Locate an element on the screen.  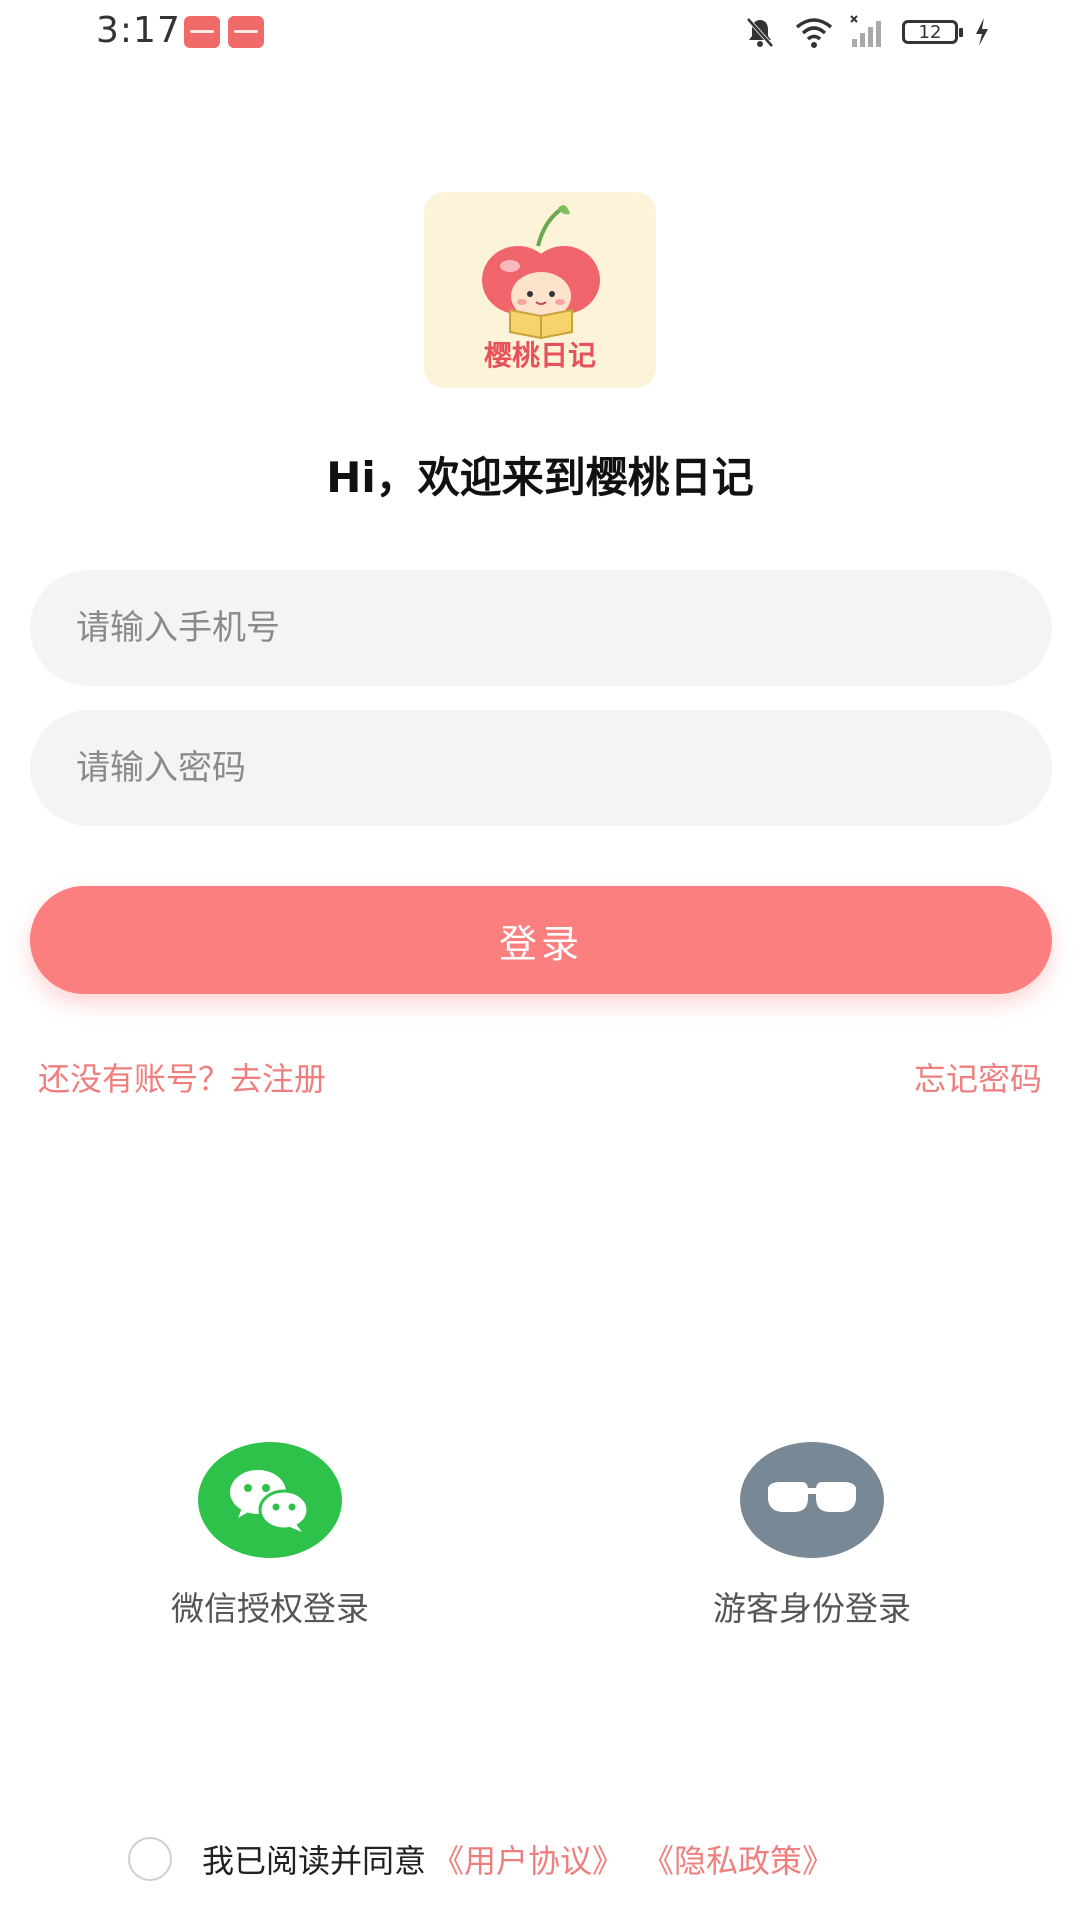
guest-login-label: 游客身份登录 is located at coordinates (812, 1608).